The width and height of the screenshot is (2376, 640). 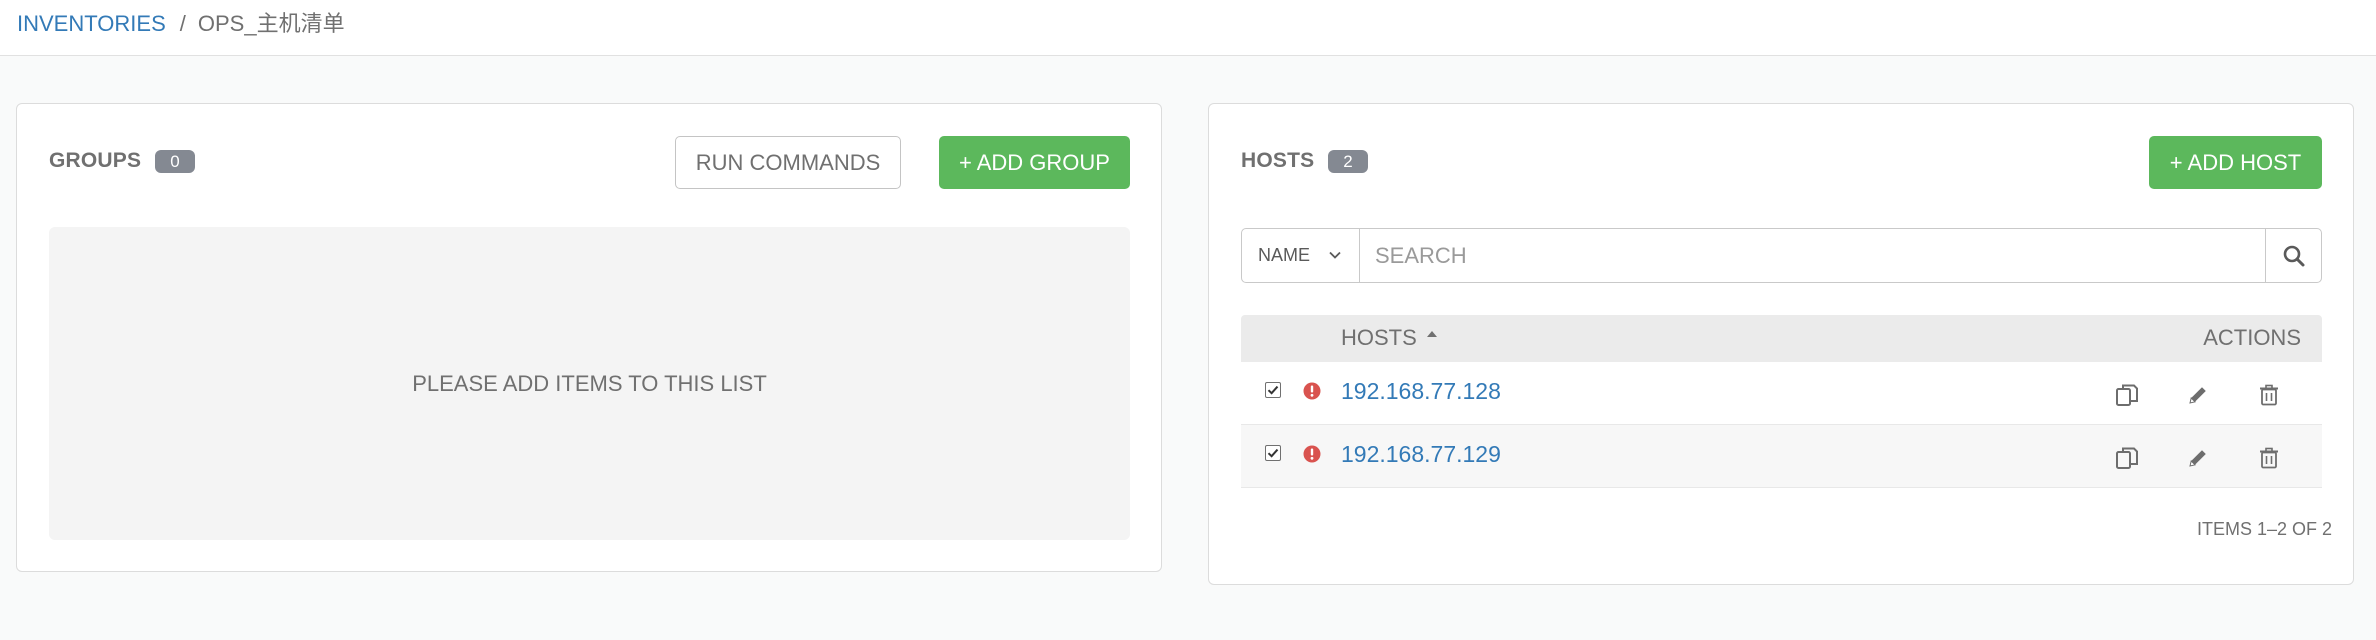 I want to click on search-button, so click(x=2293, y=255).